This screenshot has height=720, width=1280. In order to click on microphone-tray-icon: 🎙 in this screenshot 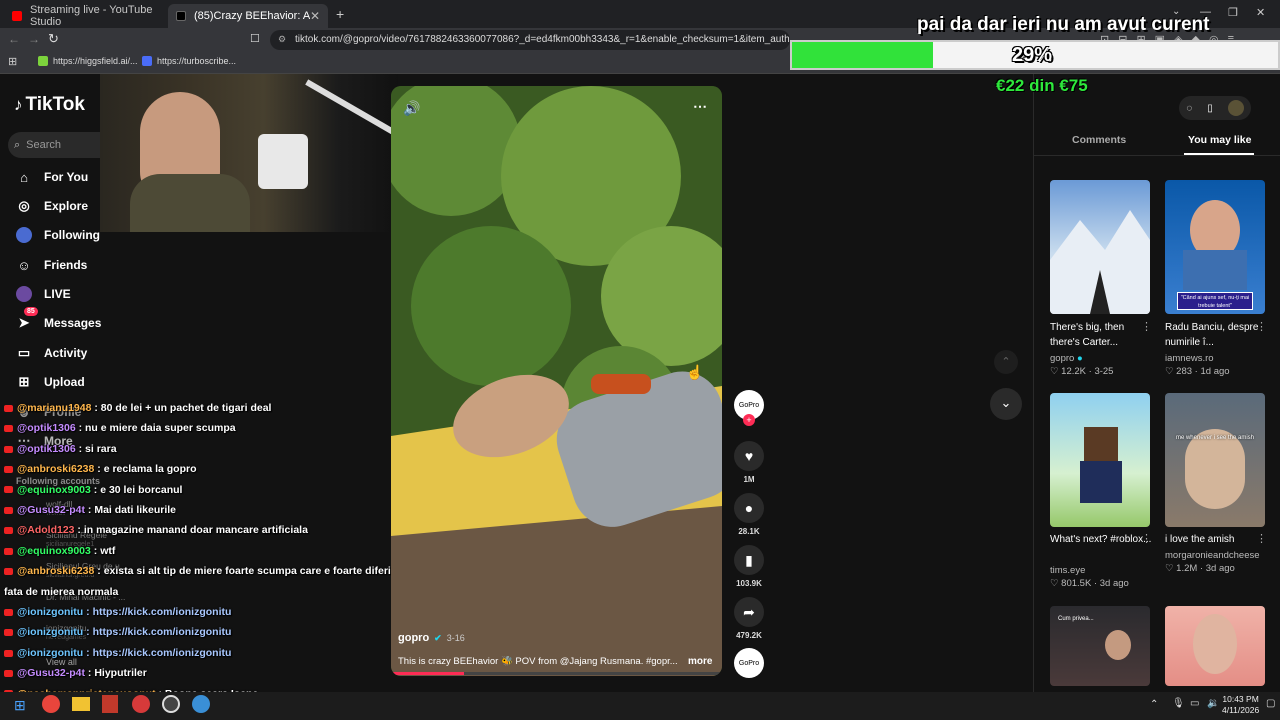, I will do `click(1178, 703)`.